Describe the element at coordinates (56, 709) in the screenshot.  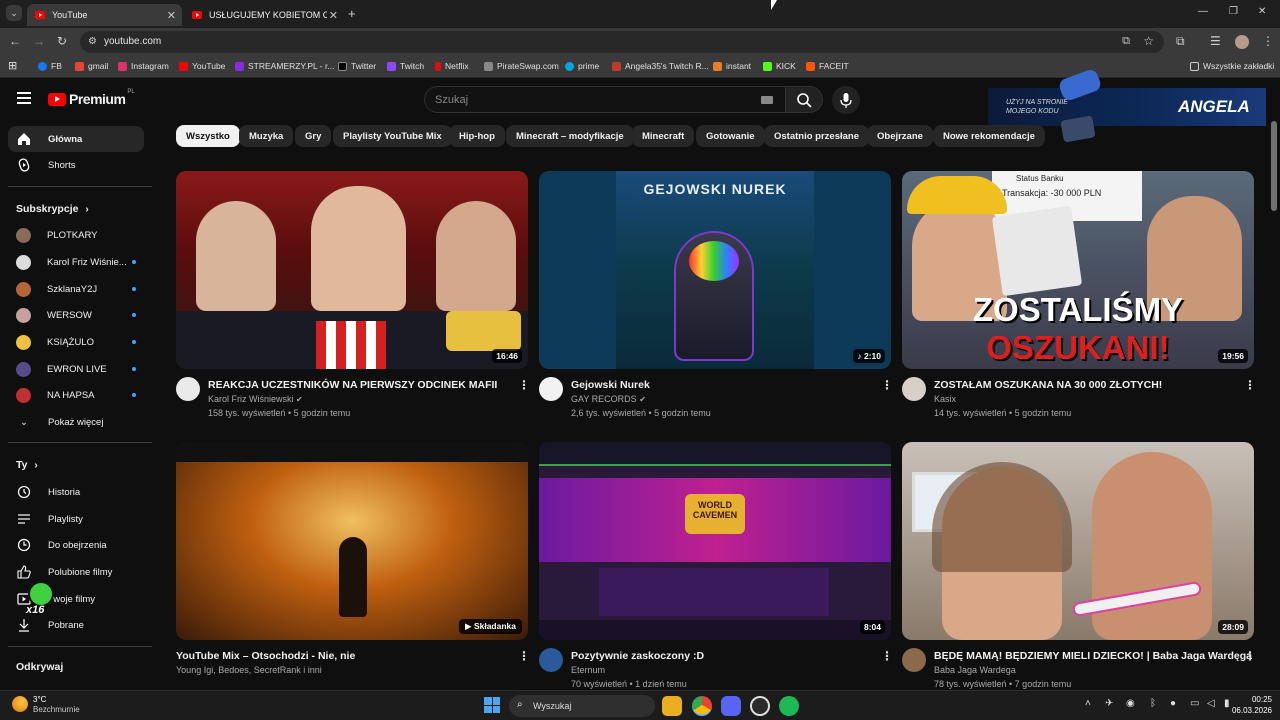
I see `weather-desc: Bezchmurnie` at that location.